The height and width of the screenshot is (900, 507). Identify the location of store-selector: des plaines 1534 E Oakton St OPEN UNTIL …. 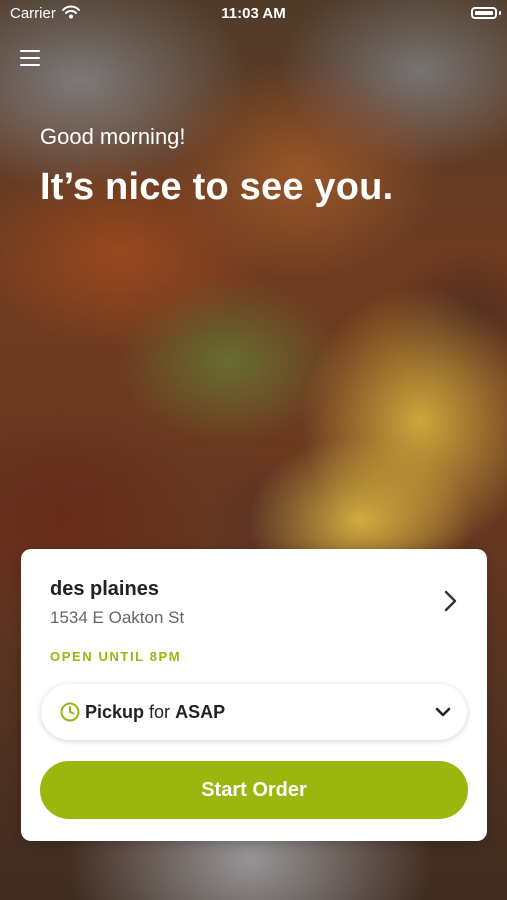
(254, 609).